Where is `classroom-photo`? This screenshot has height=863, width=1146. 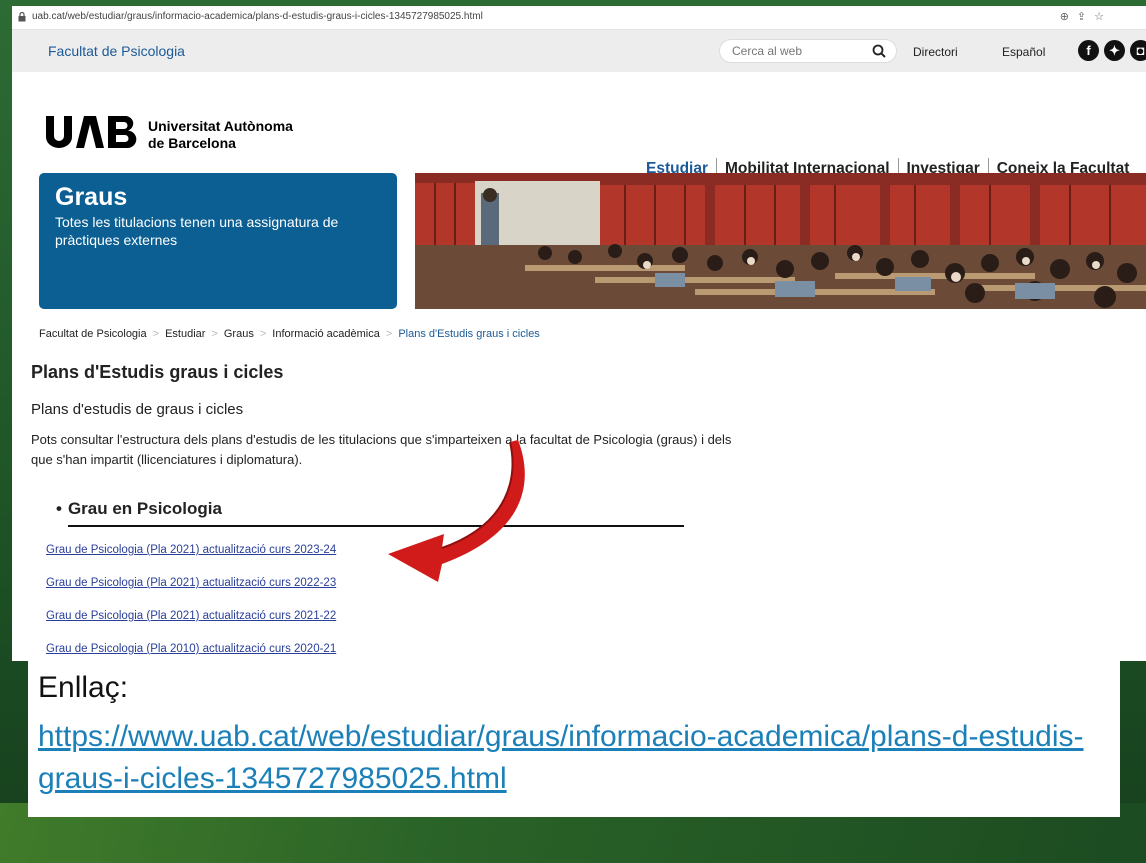 classroom-photo is located at coordinates (780, 241).